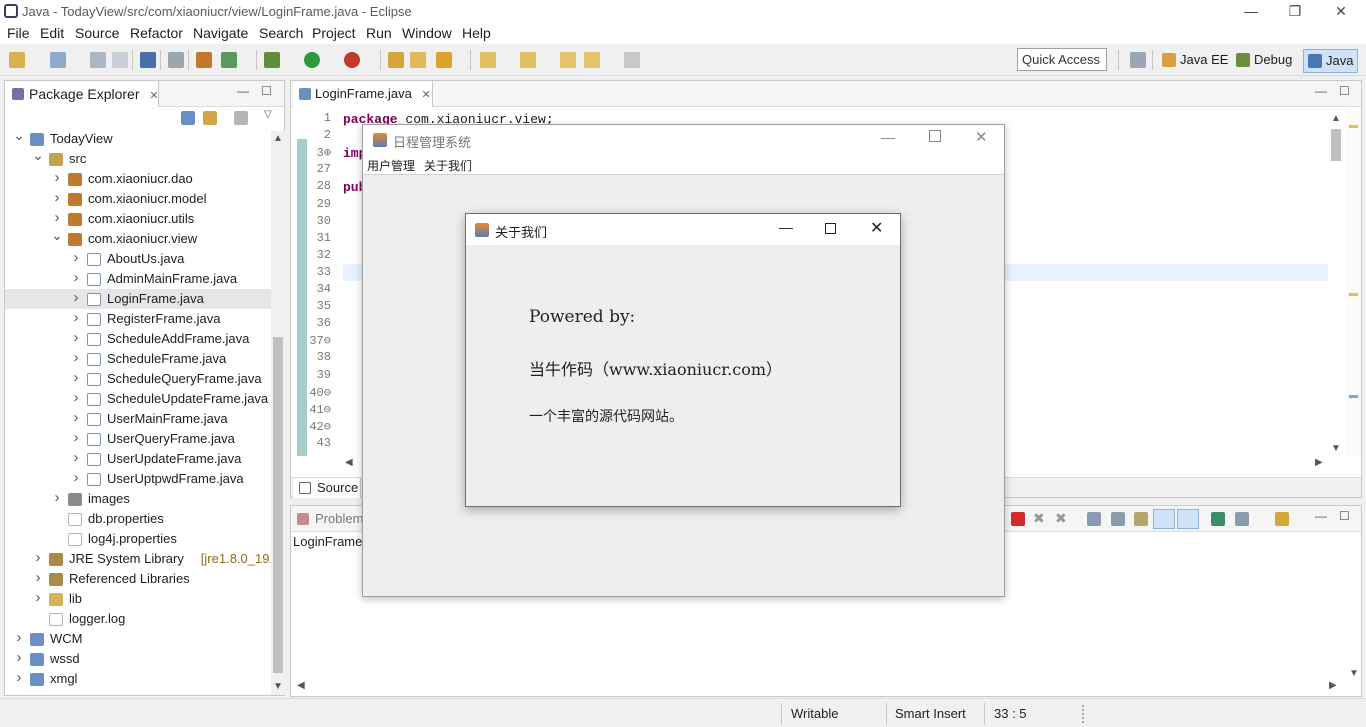 This screenshot has width=1366, height=727. Describe the element at coordinates (210, 118) in the screenshot. I see `link-with-editor-icon` at that location.